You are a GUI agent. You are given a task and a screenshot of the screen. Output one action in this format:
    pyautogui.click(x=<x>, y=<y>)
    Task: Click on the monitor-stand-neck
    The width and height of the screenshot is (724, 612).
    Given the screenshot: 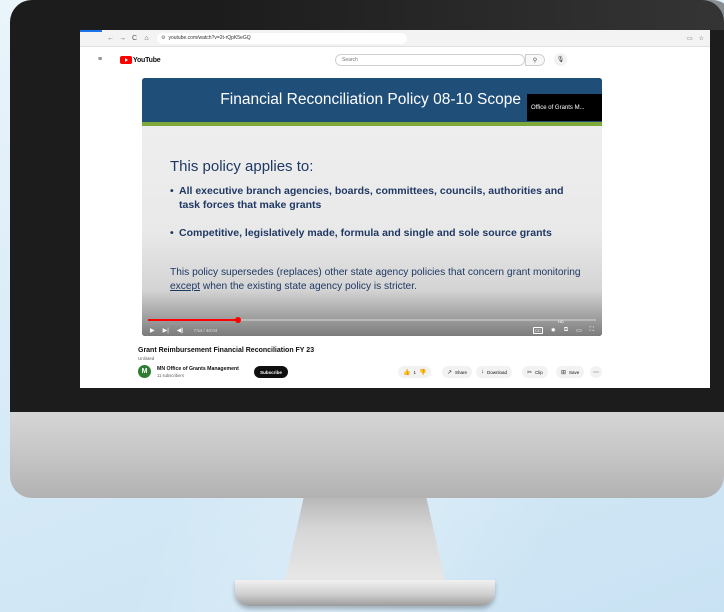 What is the action you would take?
    pyautogui.click(x=365, y=538)
    